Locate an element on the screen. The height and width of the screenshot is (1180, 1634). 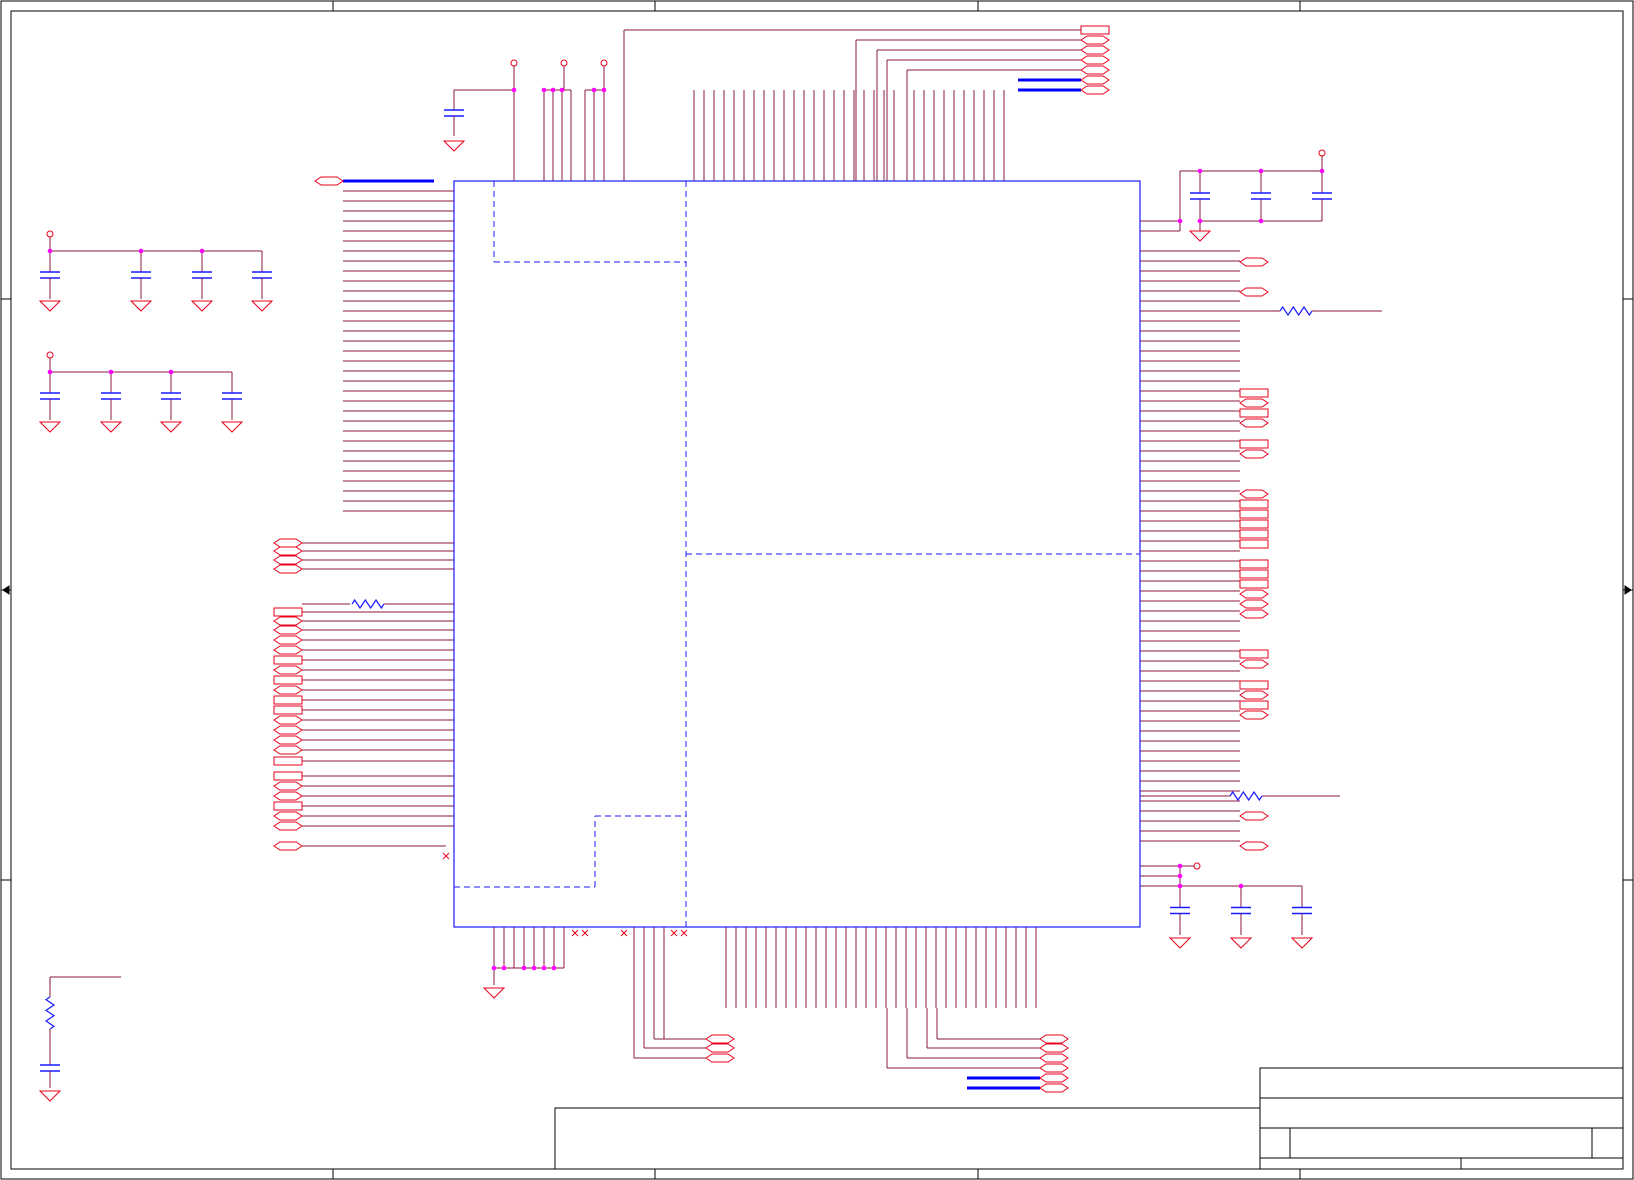
title-block is located at coordinates (1089, 1118).